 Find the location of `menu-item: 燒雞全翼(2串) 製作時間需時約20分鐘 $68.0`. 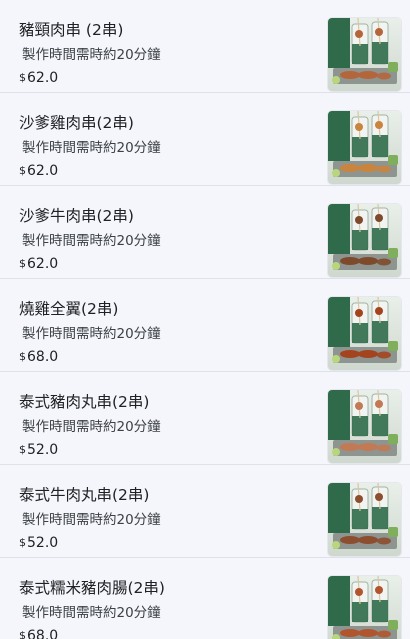

menu-item: 燒雞全翼(2串) 製作時間需時約20分鐘 $68.0 is located at coordinates (205, 325).